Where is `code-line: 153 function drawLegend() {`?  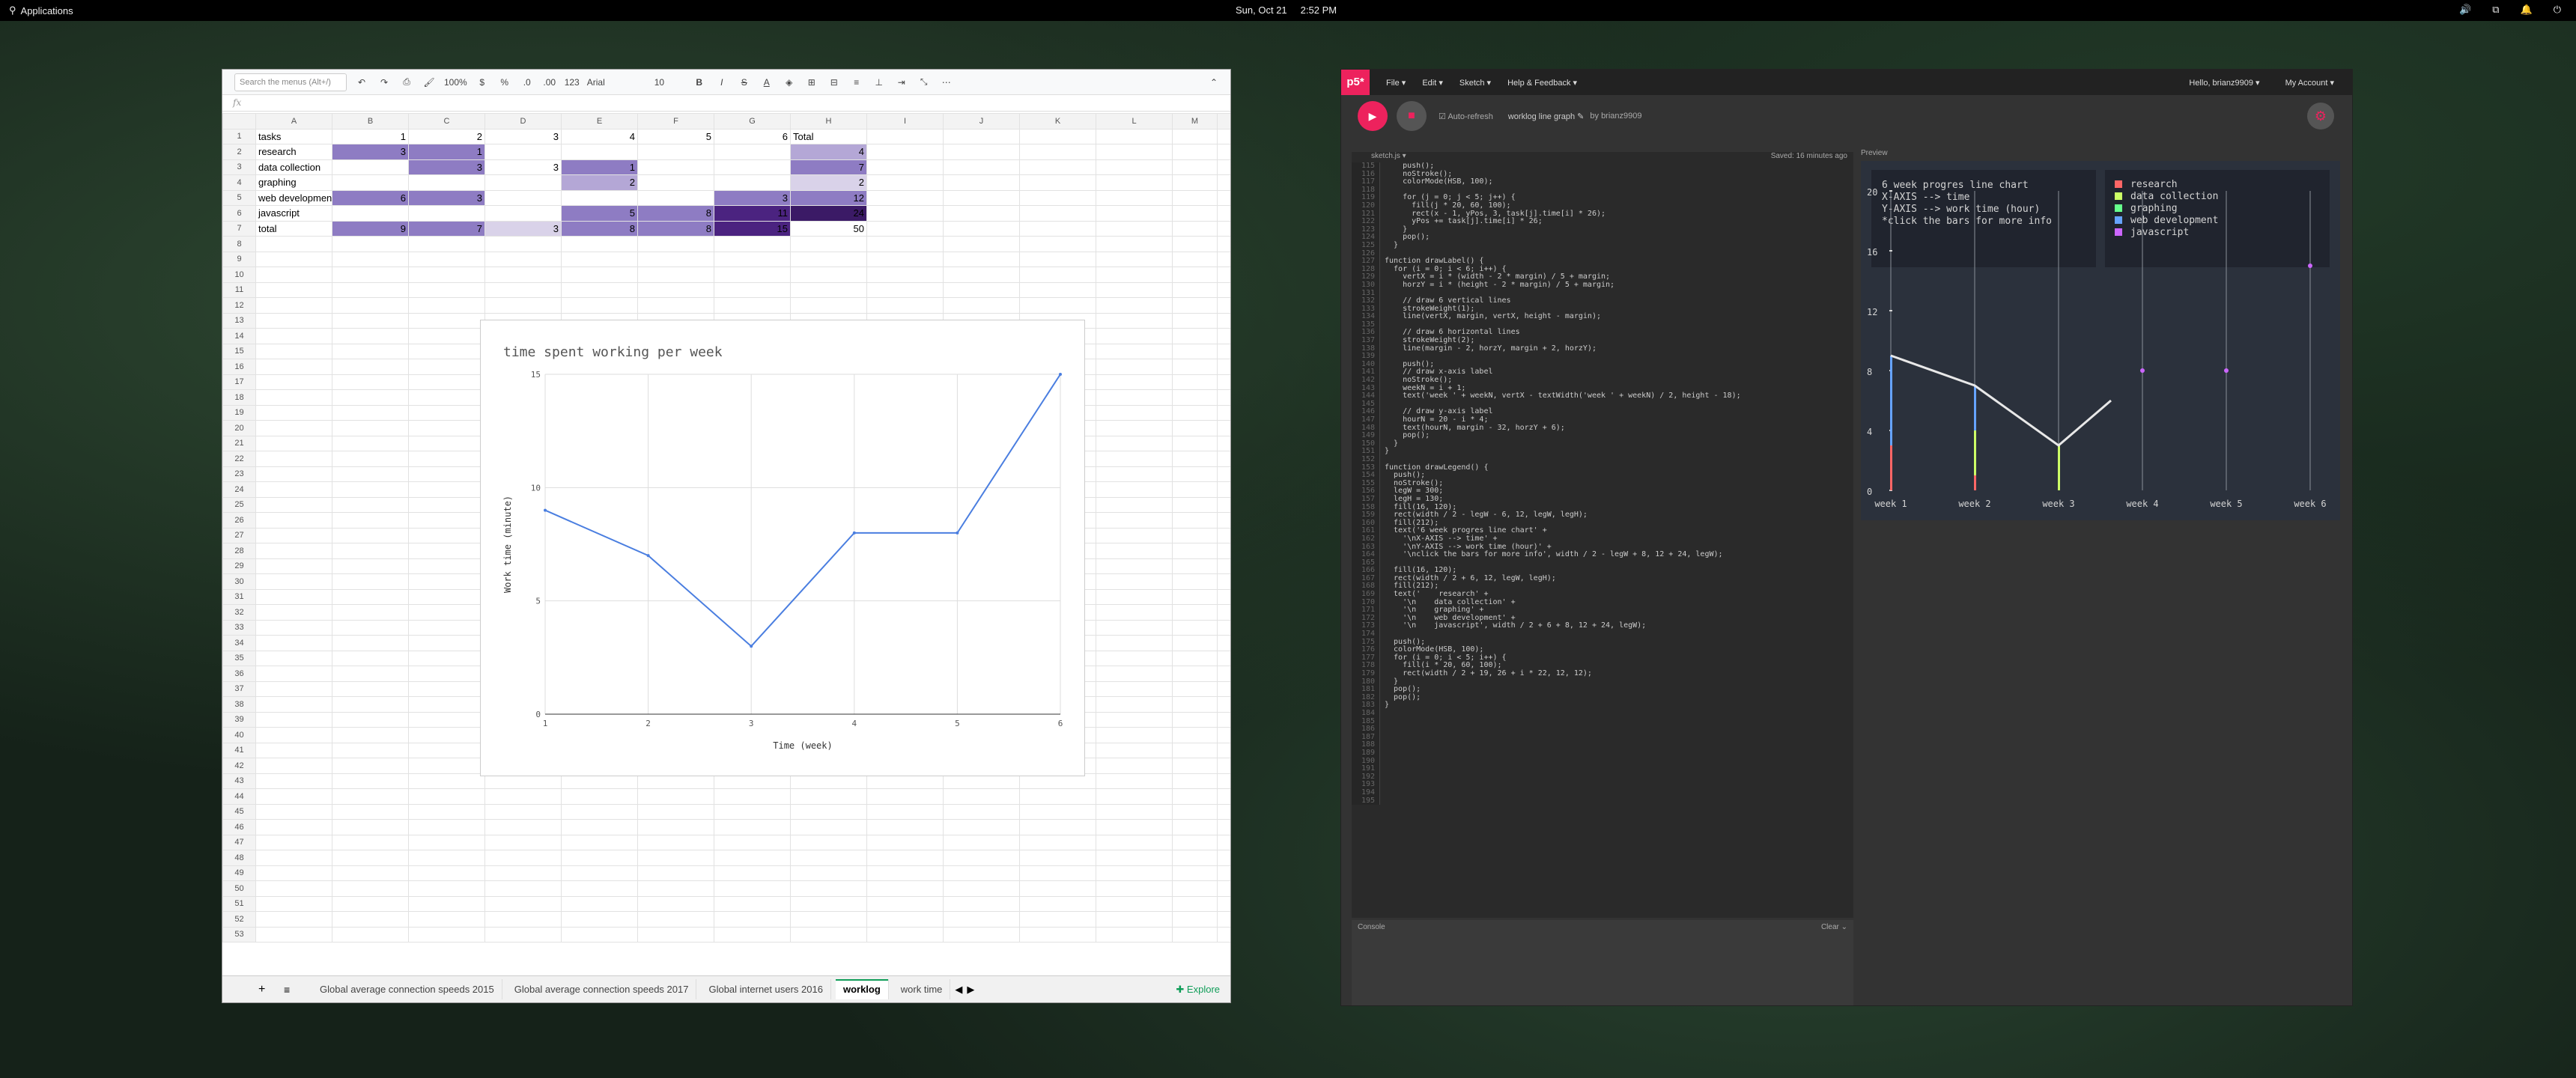 code-line: 153 function drawLegend() { is located at coordinates (1602, 467).